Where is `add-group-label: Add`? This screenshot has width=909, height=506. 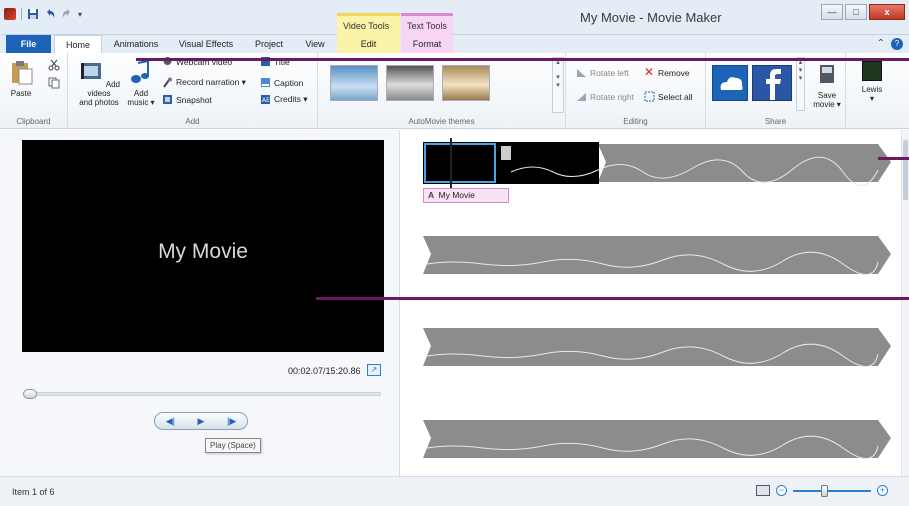 add-group-label: Add is located at coordinates (192, 121).